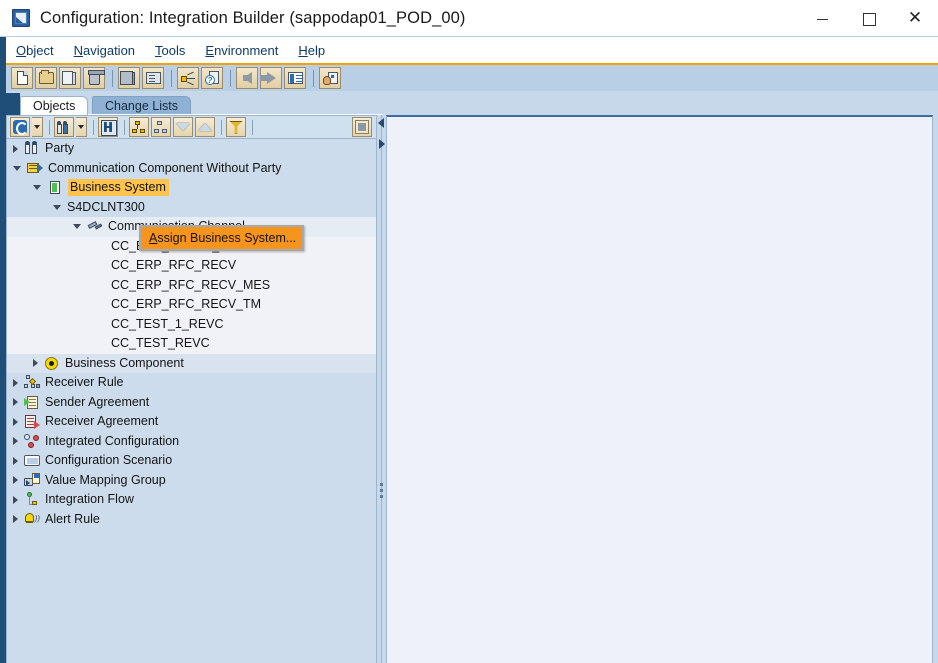 The image size is (938, 663). I want to click on stop-button, so click(362, 127).